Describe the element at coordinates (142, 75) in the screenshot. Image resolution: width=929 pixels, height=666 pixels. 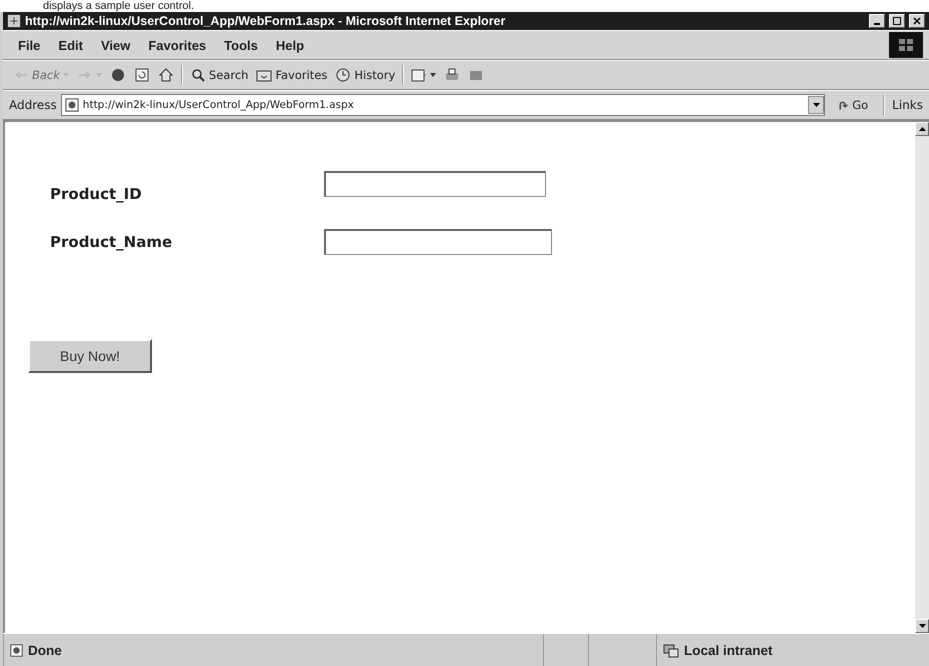
I see `refresh-icon` at that location.